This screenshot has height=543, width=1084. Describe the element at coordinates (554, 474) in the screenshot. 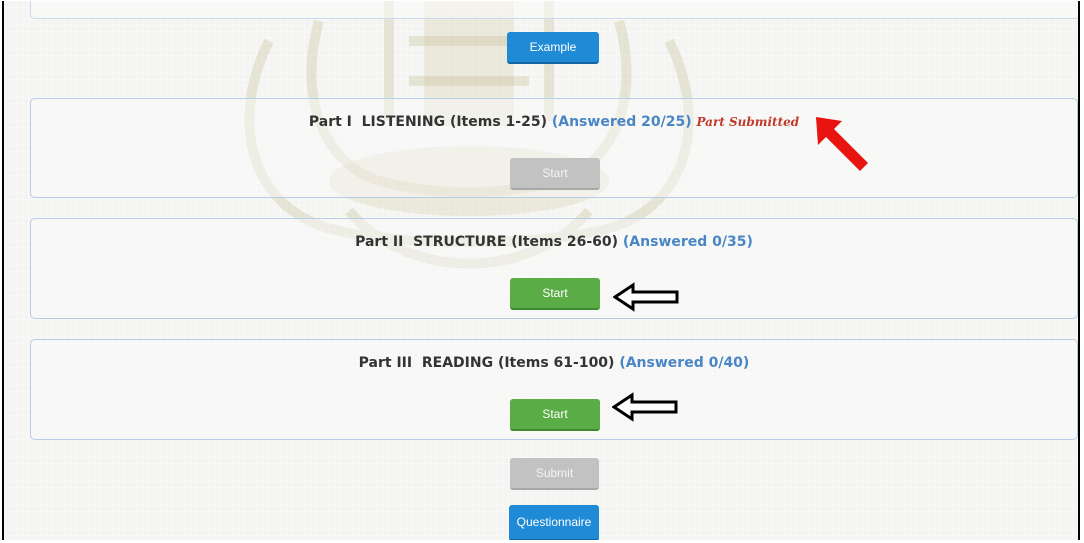

I see `submit-button: Submit` at that location.